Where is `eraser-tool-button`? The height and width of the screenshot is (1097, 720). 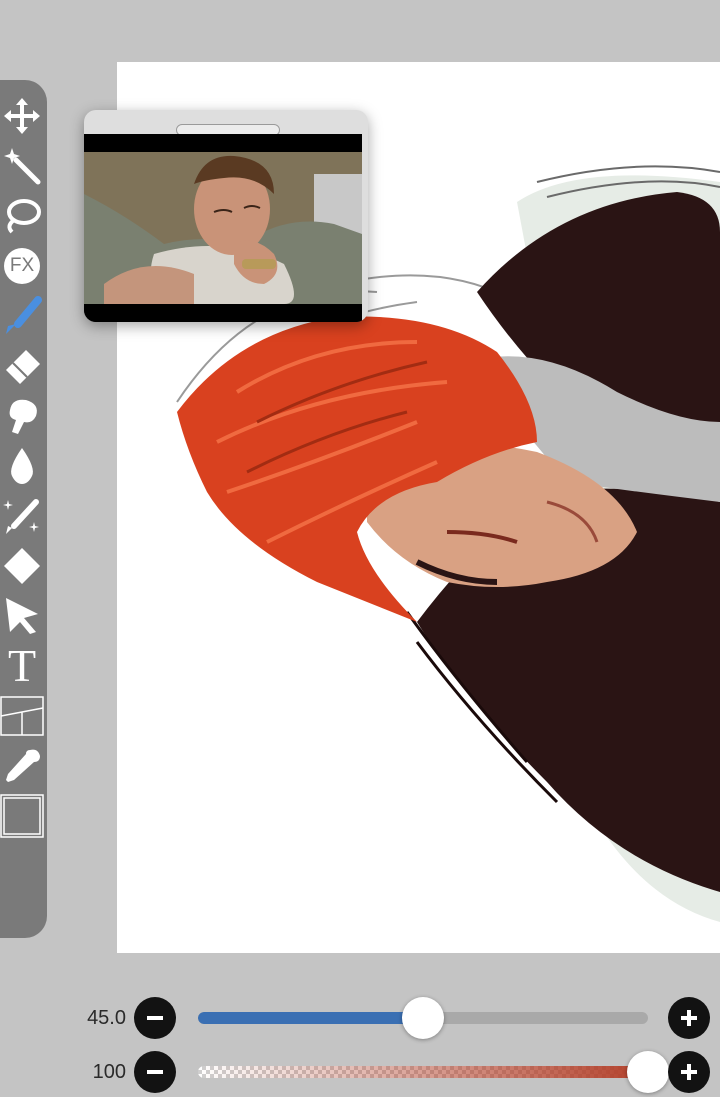
eraser-tool-button is located at coordinates (22, 366).